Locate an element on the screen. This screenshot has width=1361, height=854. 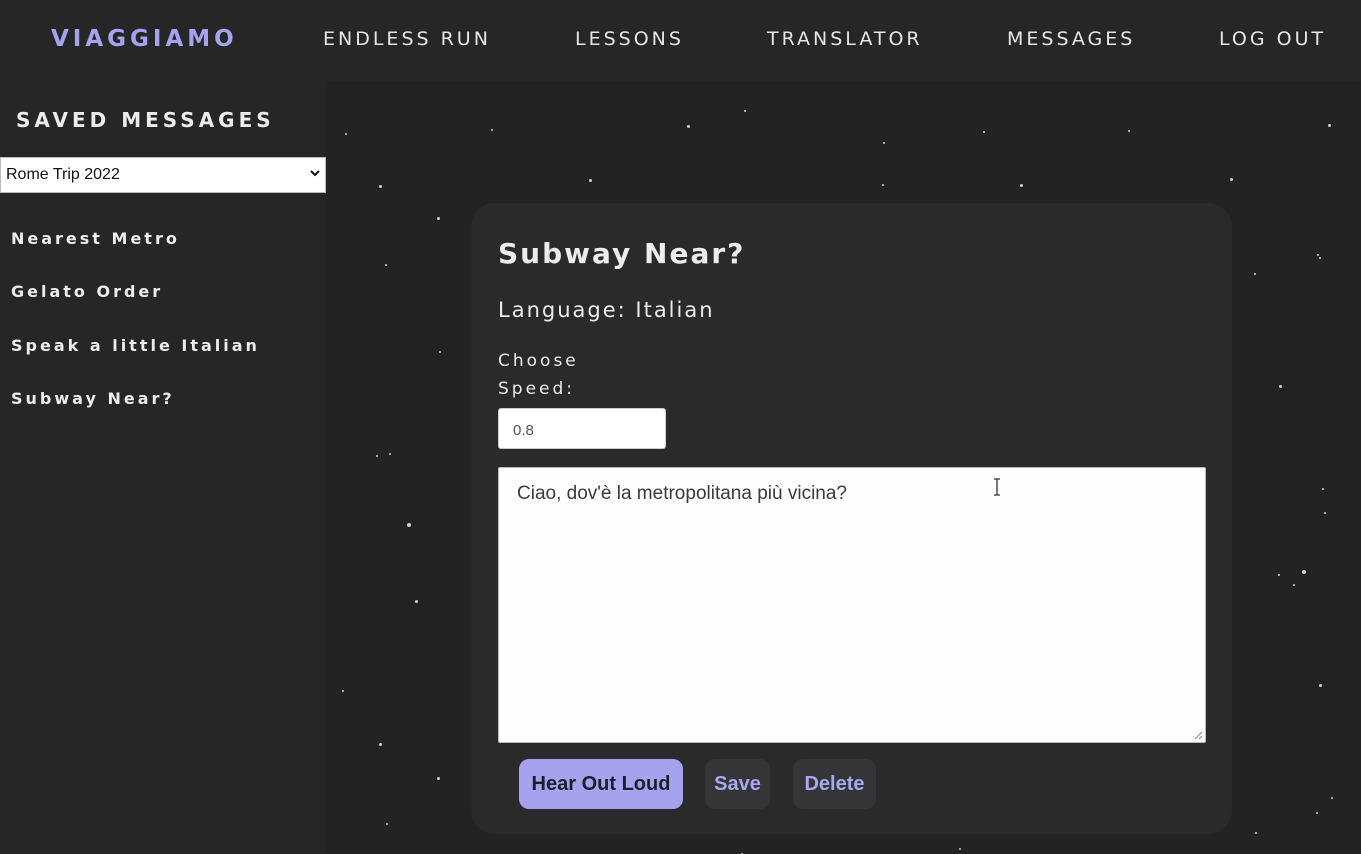
saved-message-item: Speak a little Italian is located at coordinates (135, 345).